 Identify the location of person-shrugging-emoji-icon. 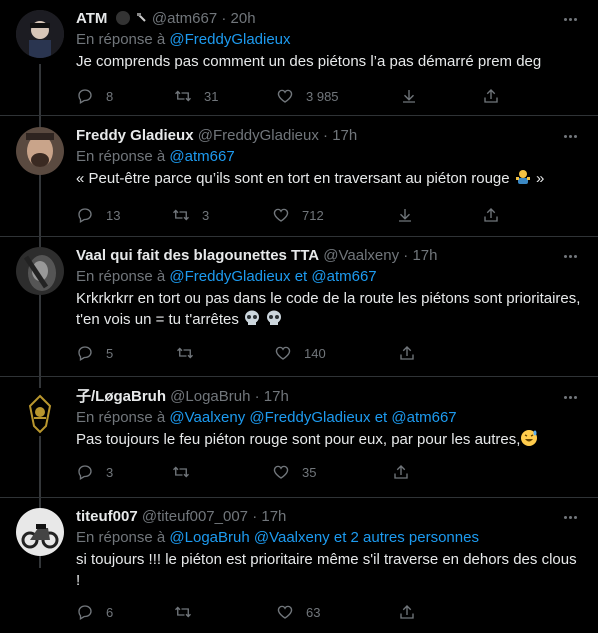
(523, 177).